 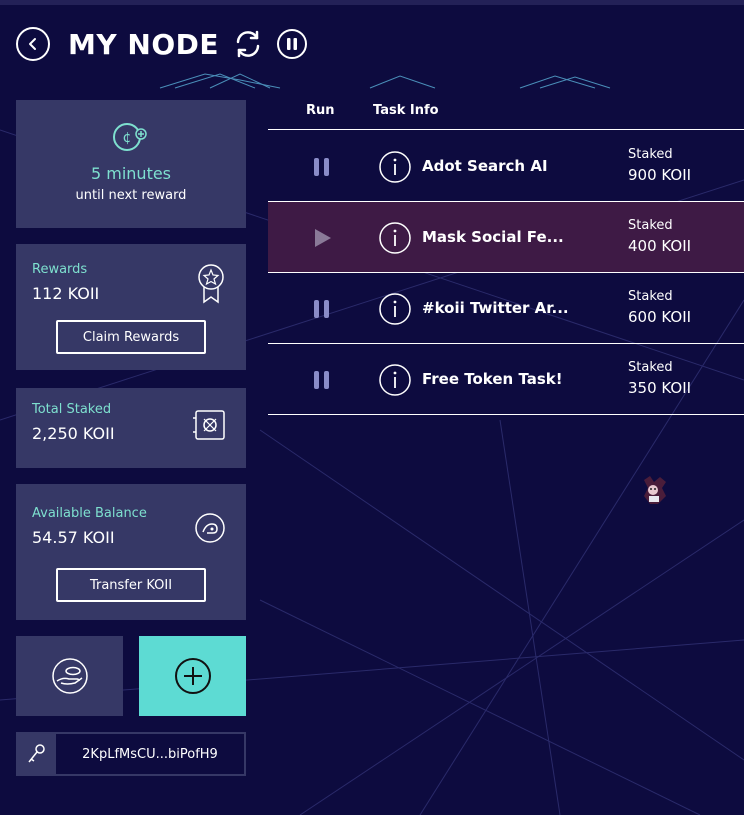 I want to click on rewards-value: 112 KOII, so click(x=66, y=293).